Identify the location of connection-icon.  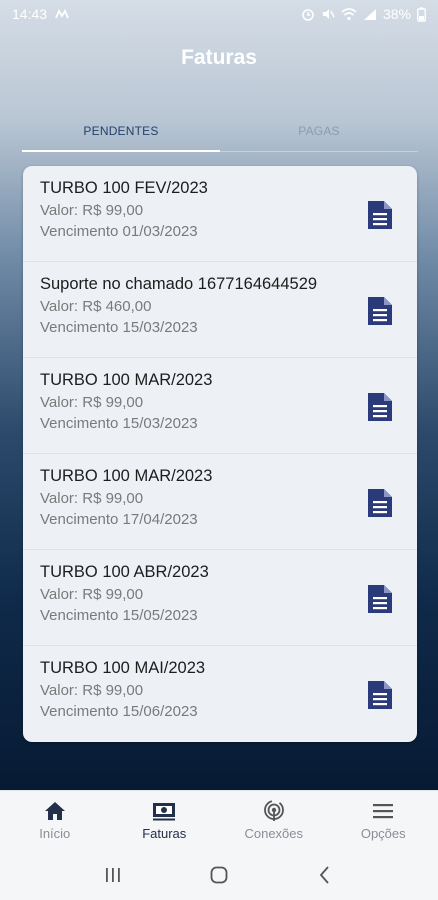
(273, 810).